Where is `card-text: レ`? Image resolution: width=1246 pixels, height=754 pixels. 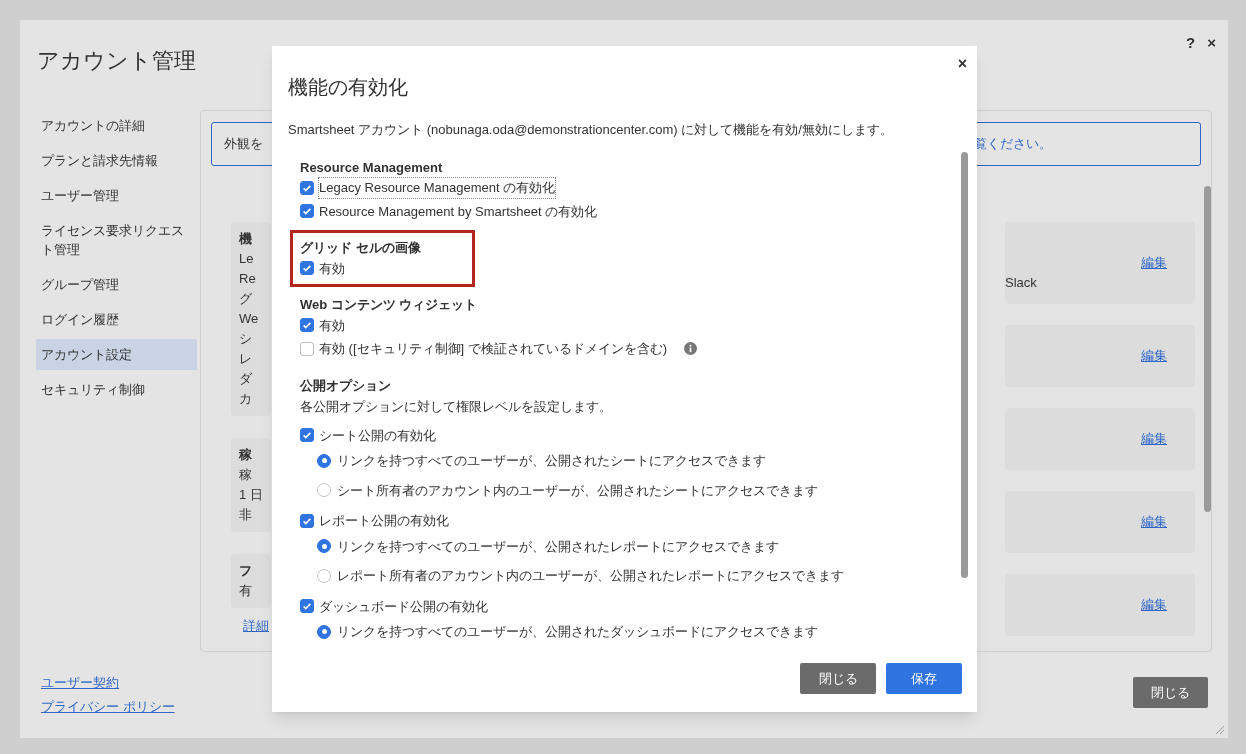
card-text: レ is located at coordinates (246, 359).